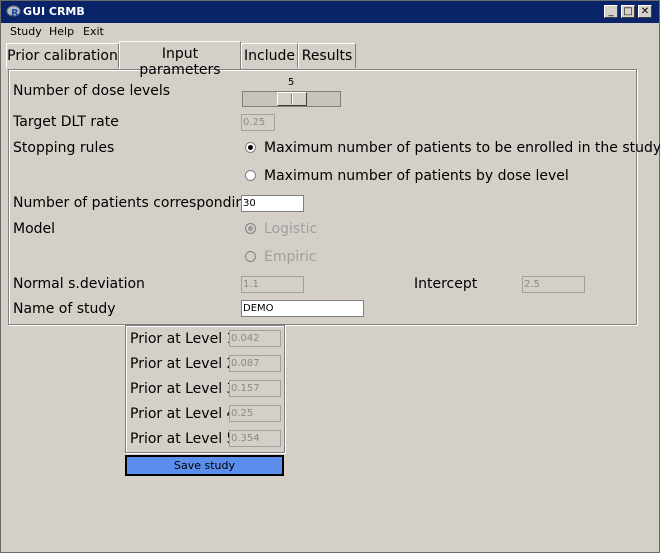  What do you see at coordinates (416, 176) in the screenshot?
I see `stopping-rule-max-dose-label: Maximum number of patients by dose level` at bounding box center [416, 176].